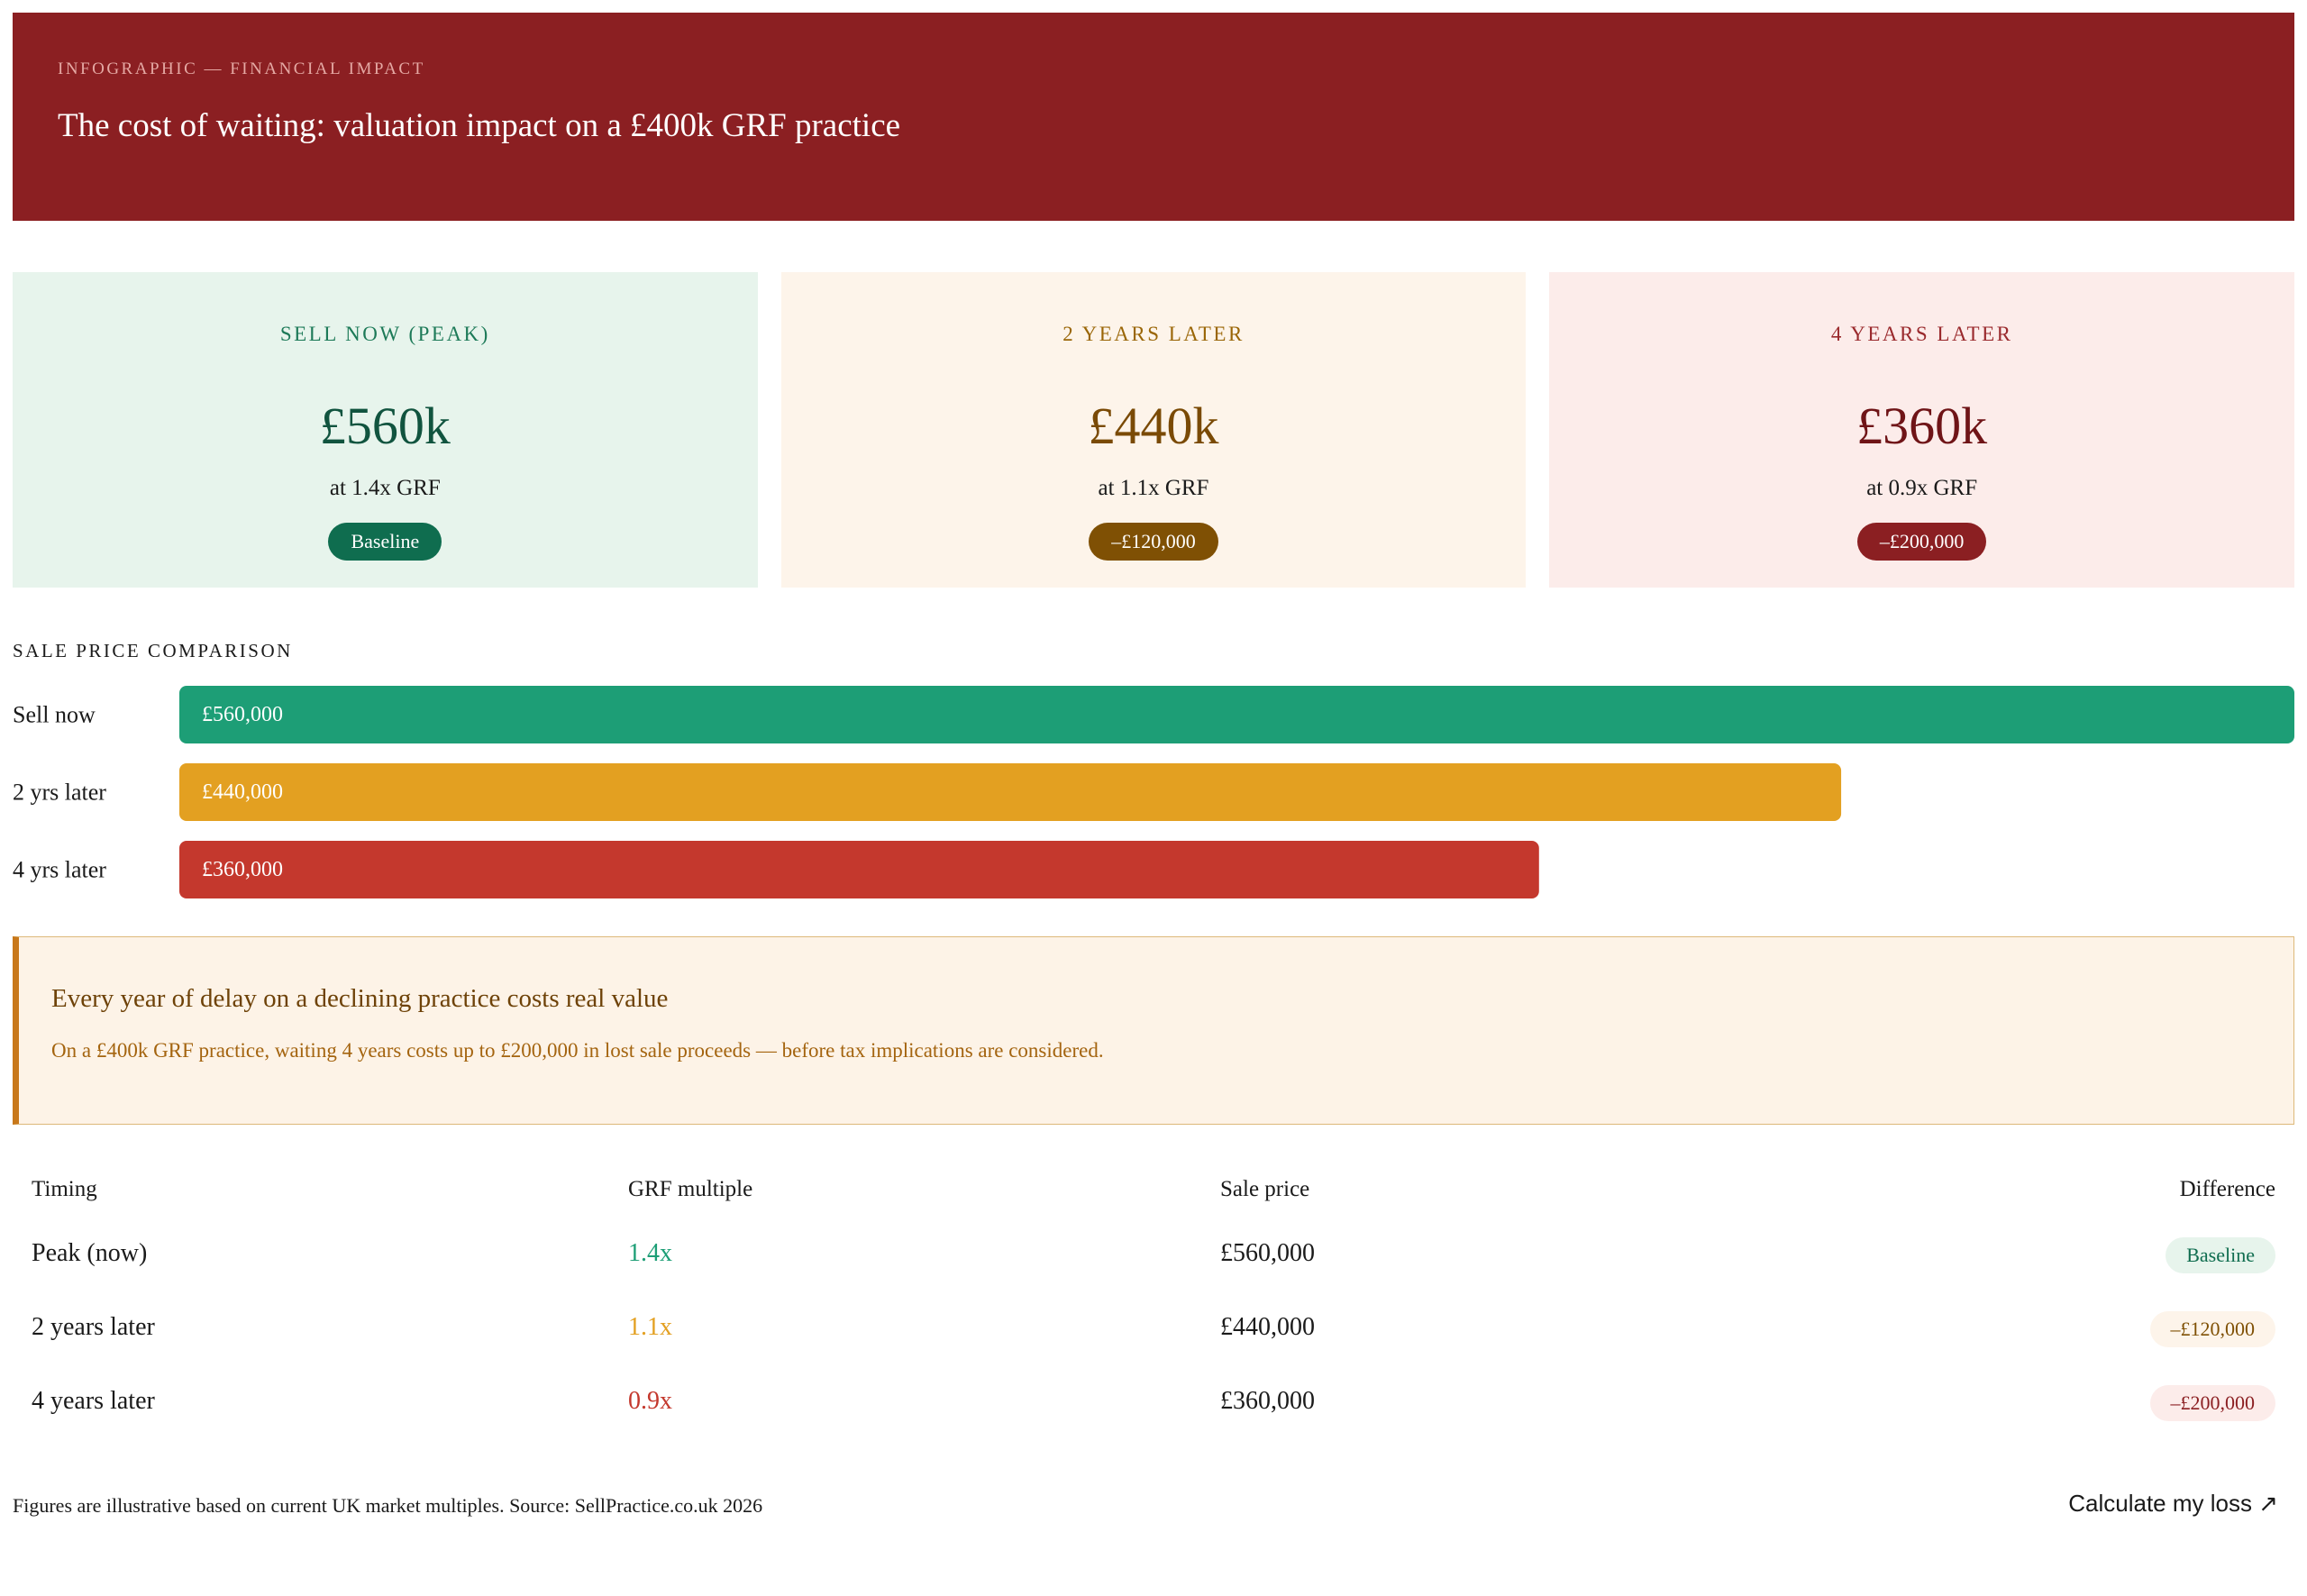 The width and height of the screenshot is (2307, 1596). I want to click on timing-cell: 2 years later, so click(93, 1327).